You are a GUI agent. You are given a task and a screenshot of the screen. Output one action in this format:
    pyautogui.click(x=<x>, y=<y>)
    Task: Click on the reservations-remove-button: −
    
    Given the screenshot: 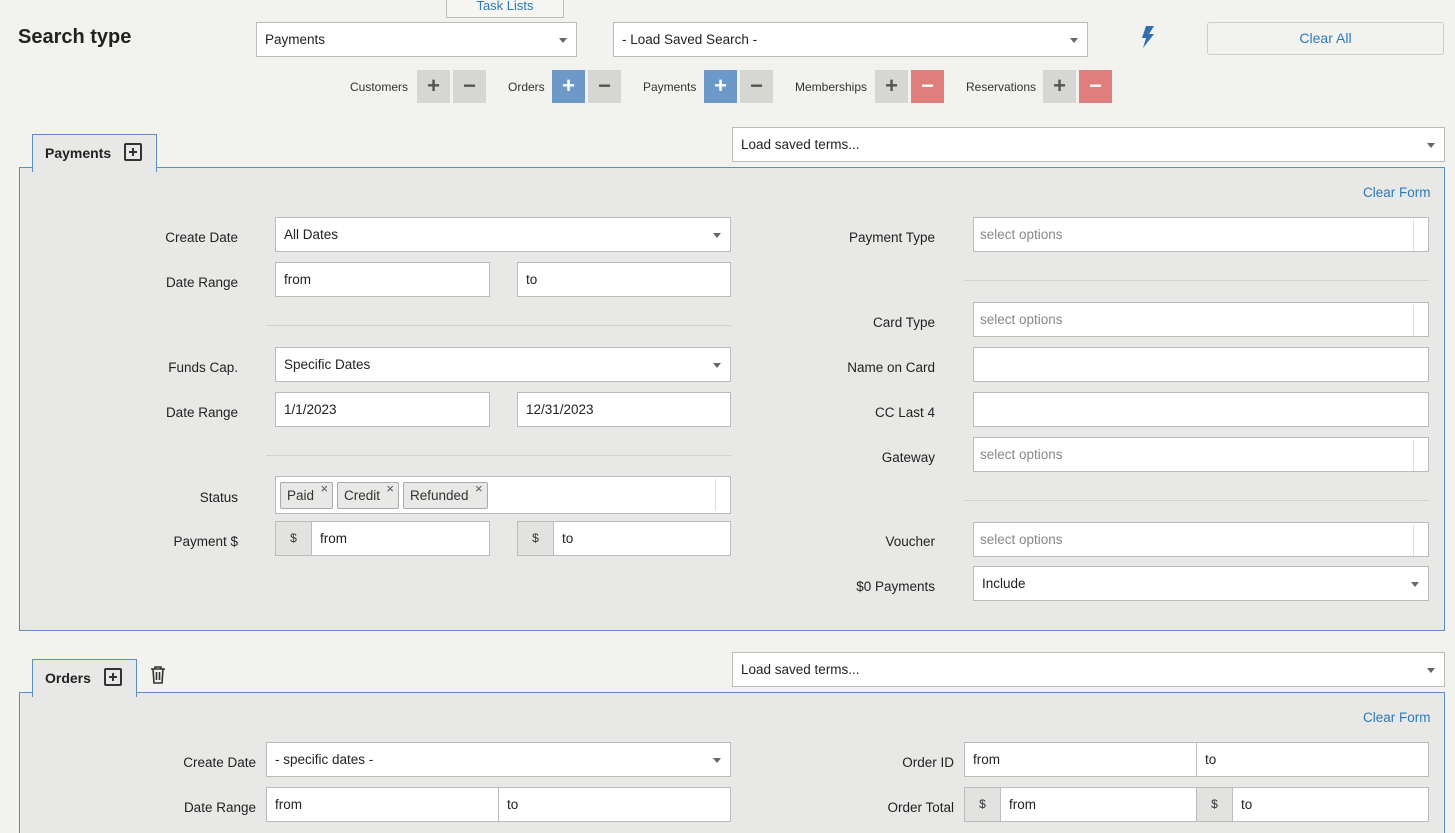 What is the action you would take?
    pyautogui.click(x=1095, y=86)
    